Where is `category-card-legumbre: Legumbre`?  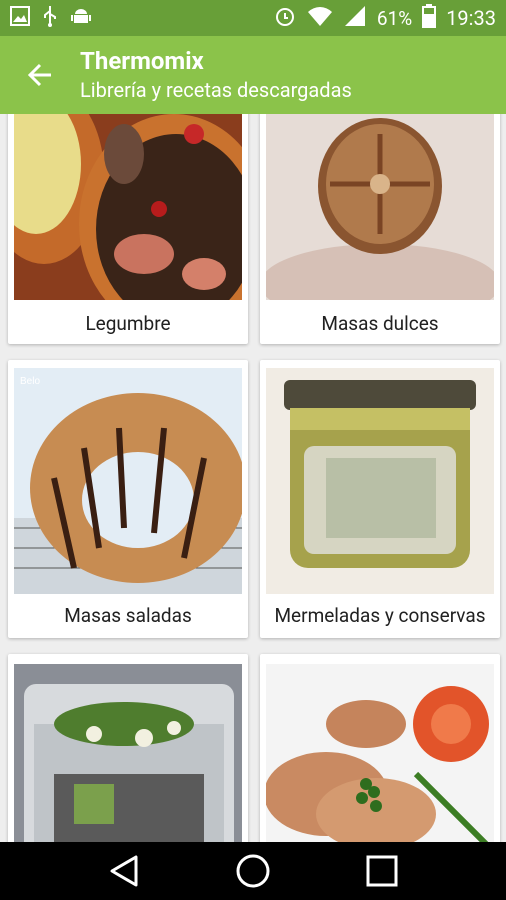 category-card-legumbre: Legumbre is located at coordinates (128, 229).